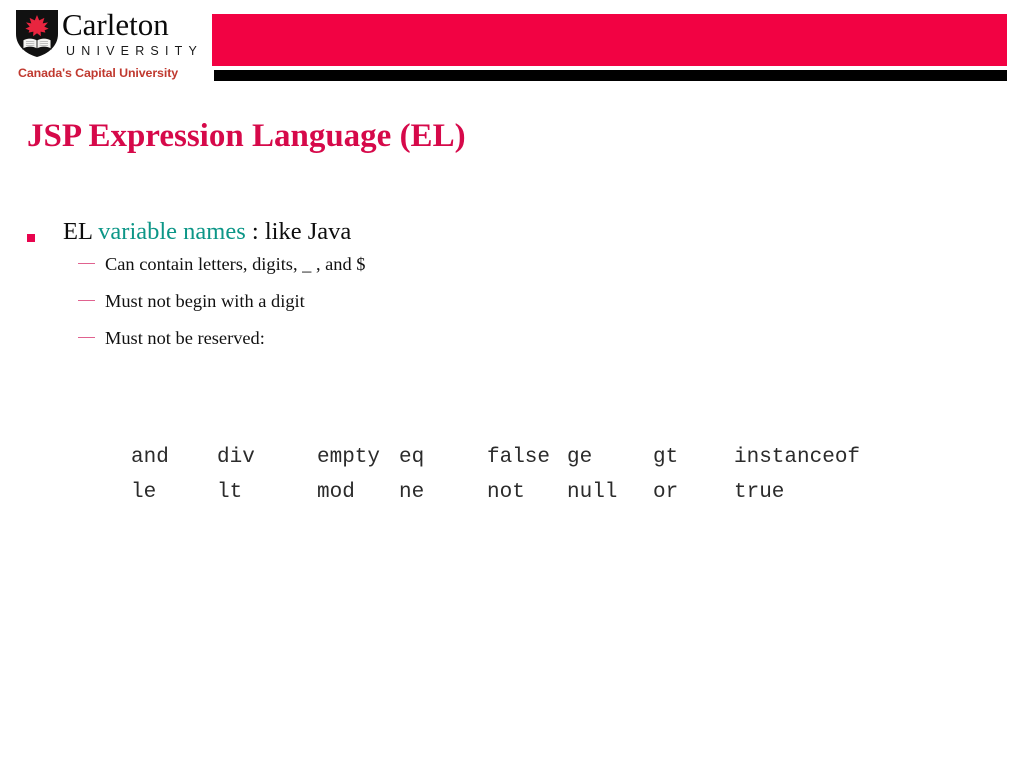 This screenshot has width=1024, height=768. I want to click on reserved-word-cell: or, so click(666, 492).